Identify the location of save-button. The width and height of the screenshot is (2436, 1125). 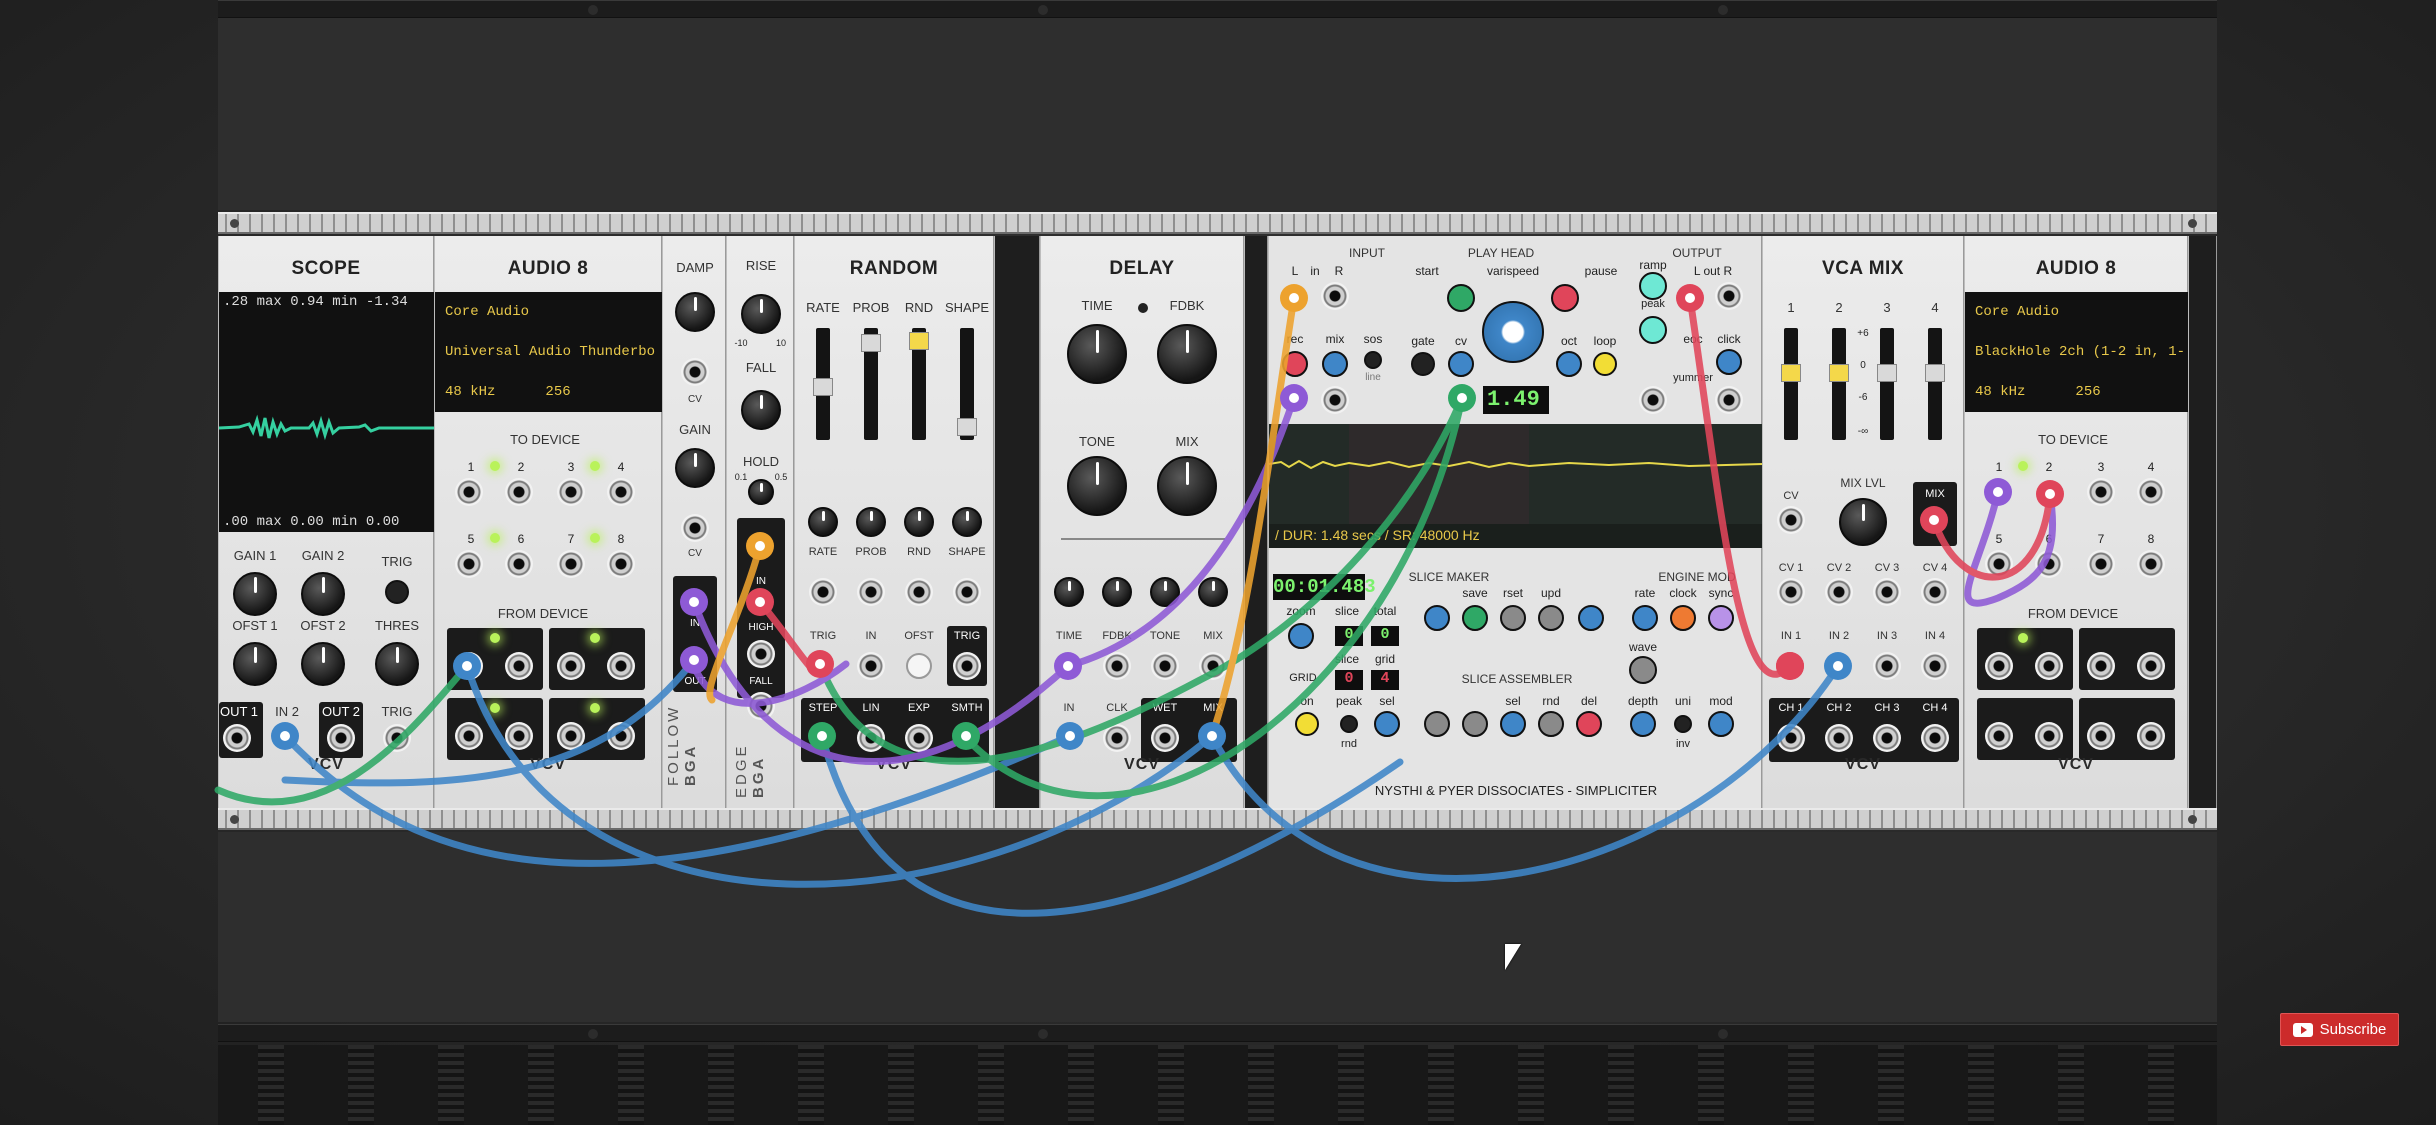
(1475, 618).